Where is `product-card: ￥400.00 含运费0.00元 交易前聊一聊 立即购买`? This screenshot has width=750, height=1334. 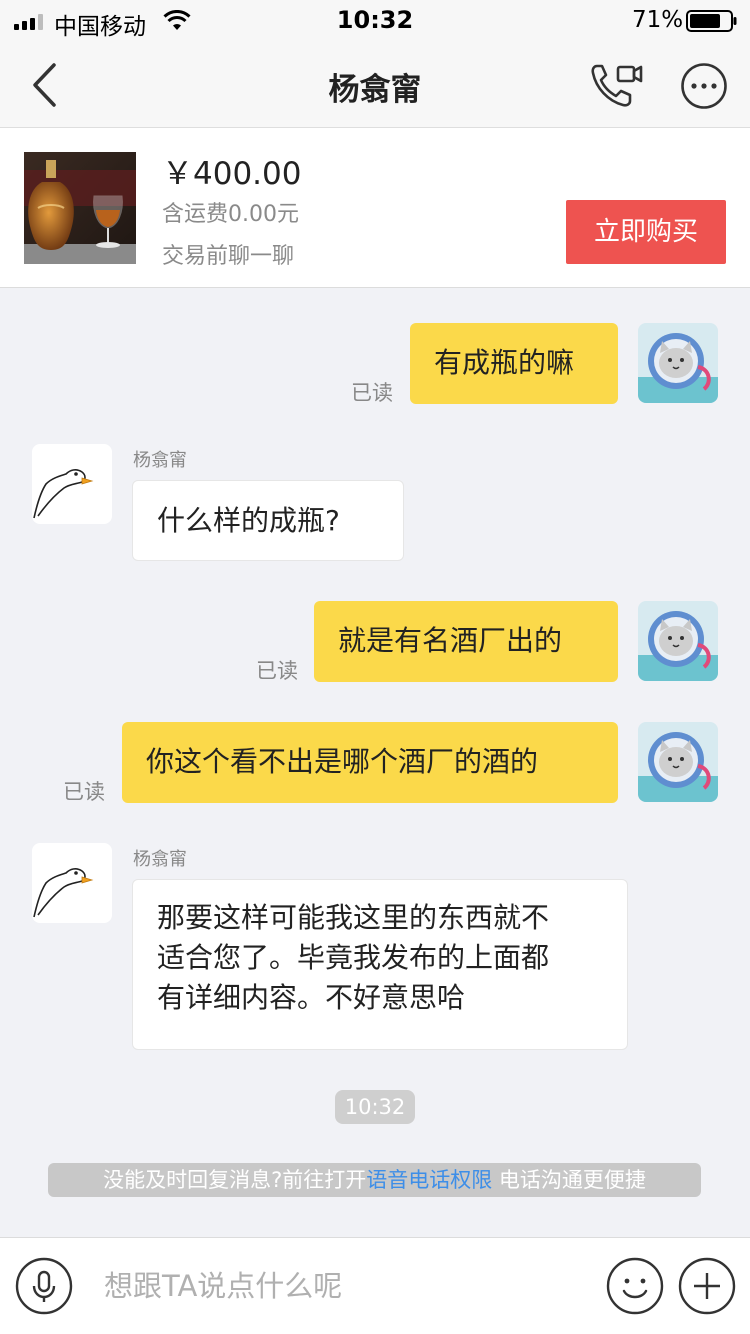 product-card: ￥400.00 含运费0.00元 交易前聊一聊 立即购买 is located at coordinates (375, 208).